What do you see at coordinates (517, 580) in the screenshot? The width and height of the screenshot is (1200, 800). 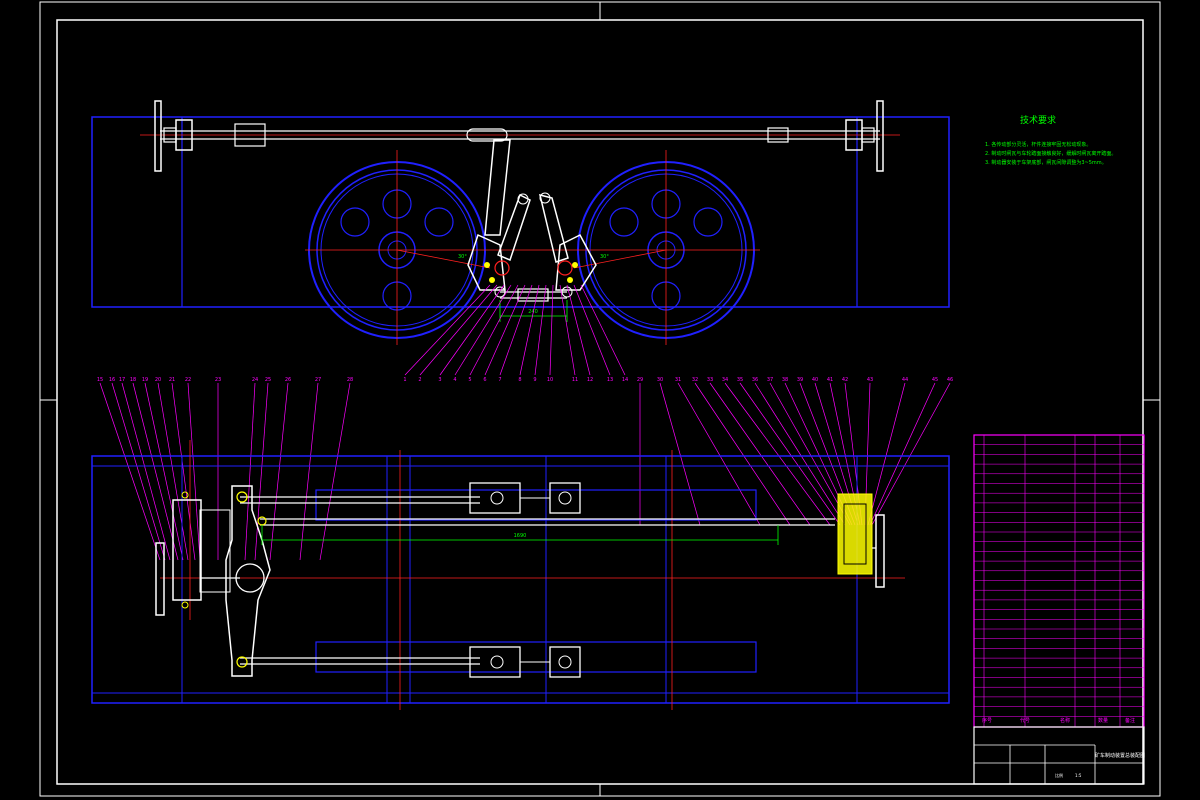 I see `plan-push-rods` at bounding box center [517, 580].